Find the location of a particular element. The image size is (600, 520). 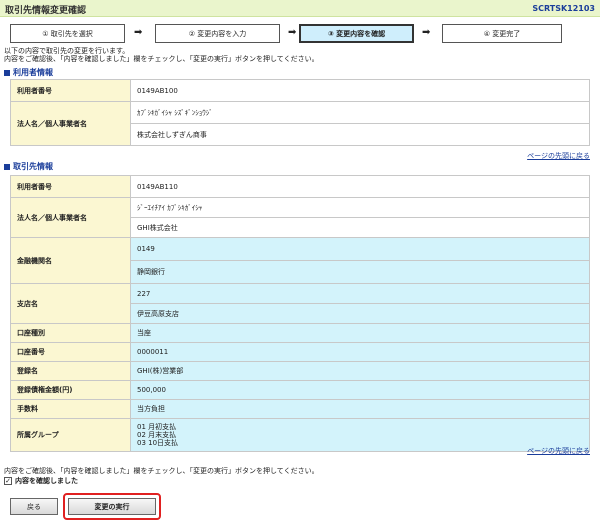

step-1: ① 取引先を選択 is located at coordinates (67, 33).